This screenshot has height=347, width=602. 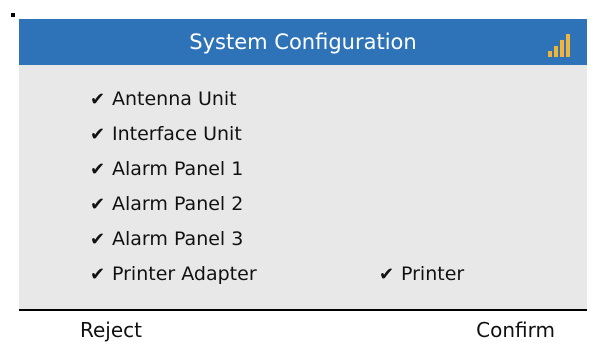 I want to click on reject-button: Reject, so click(x=111, y=330).